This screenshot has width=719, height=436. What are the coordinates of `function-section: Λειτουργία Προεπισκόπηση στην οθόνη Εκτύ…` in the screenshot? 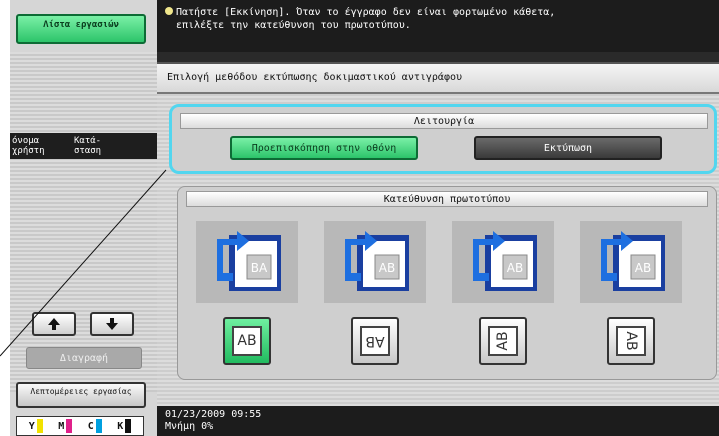 It's located at (443, 139).